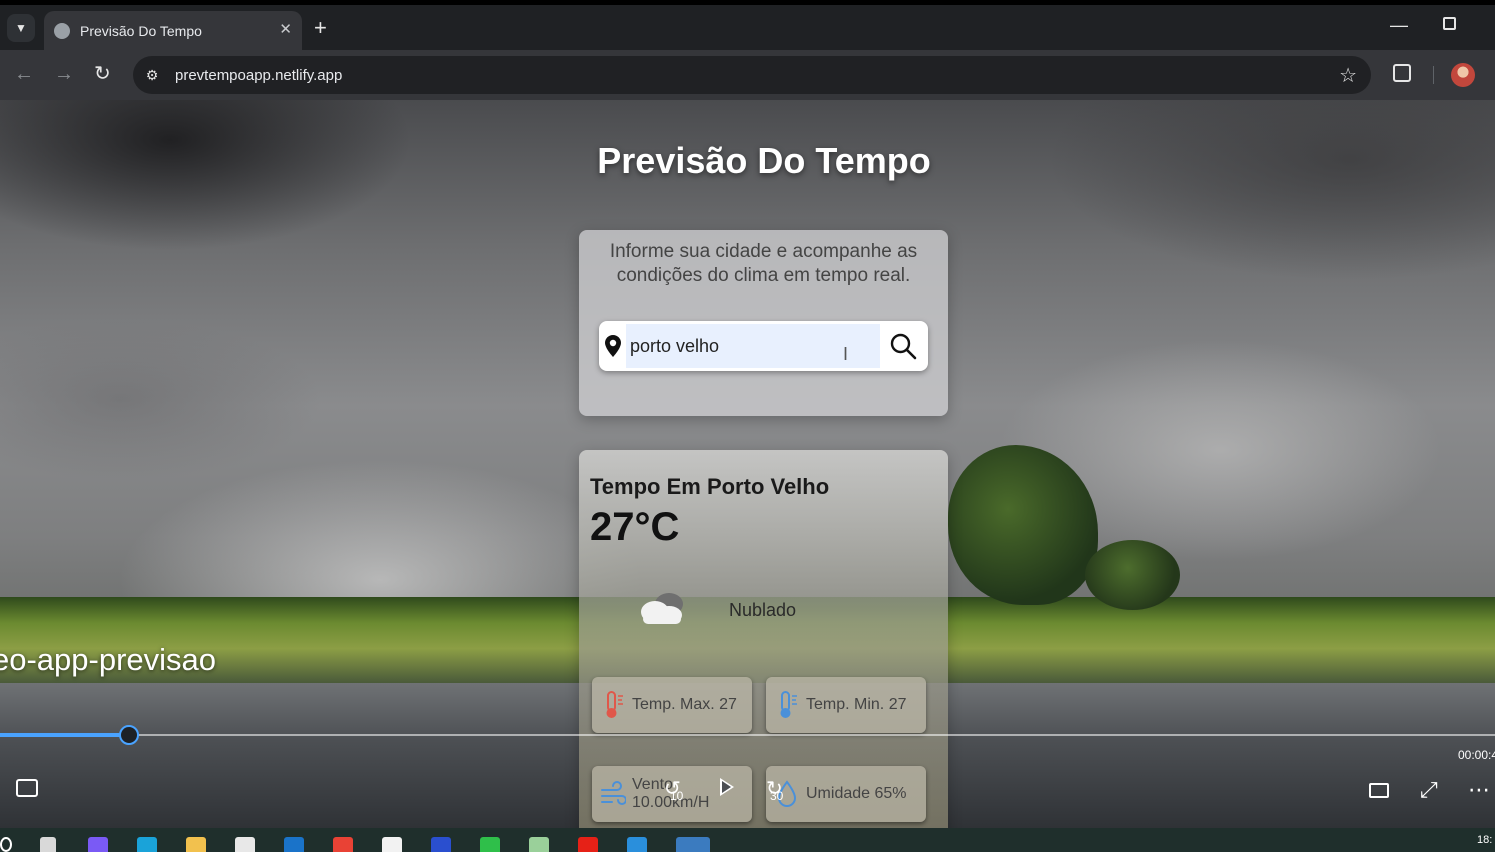 This screenshot has height=852, width=1495. Describe the element at coordinates (753, 346) in the screenshot. I see `city-search-input` at that location.